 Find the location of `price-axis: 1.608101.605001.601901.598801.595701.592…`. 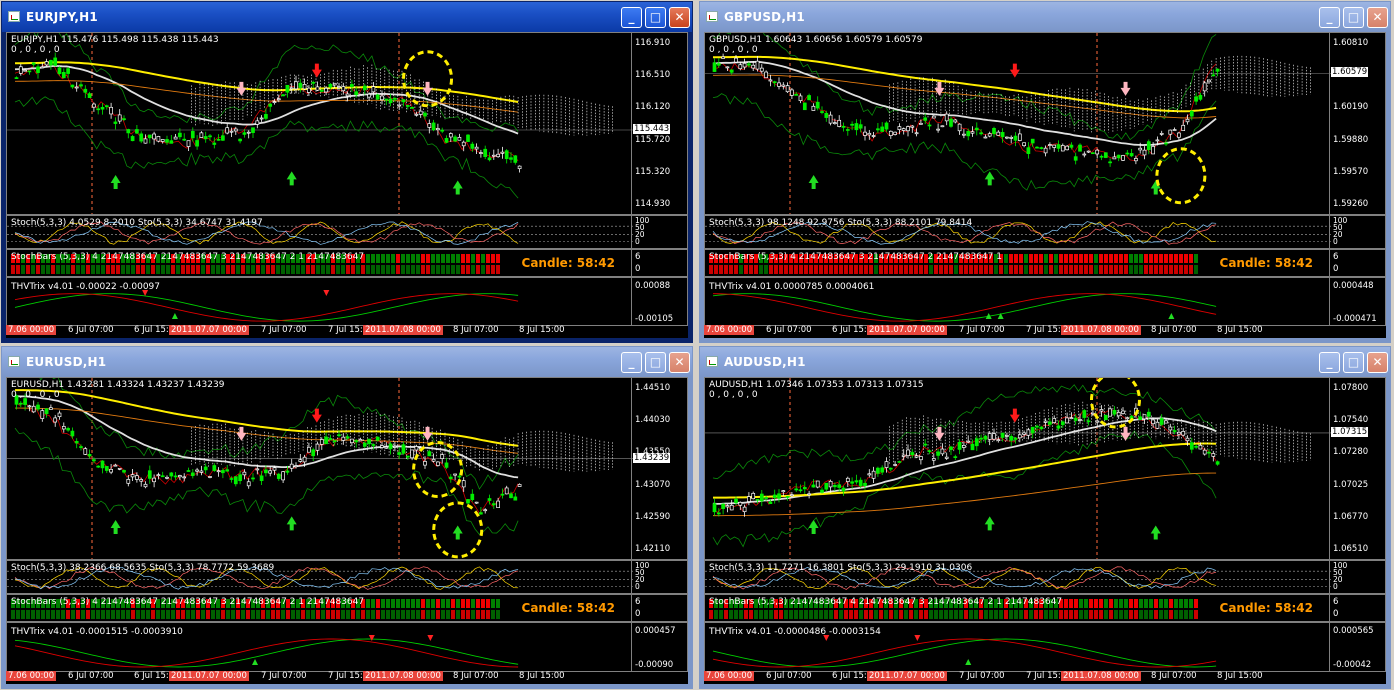

price-axis: 1.608101.605001.601901.598801.595701.592… is located at coordinates (1357, 123).